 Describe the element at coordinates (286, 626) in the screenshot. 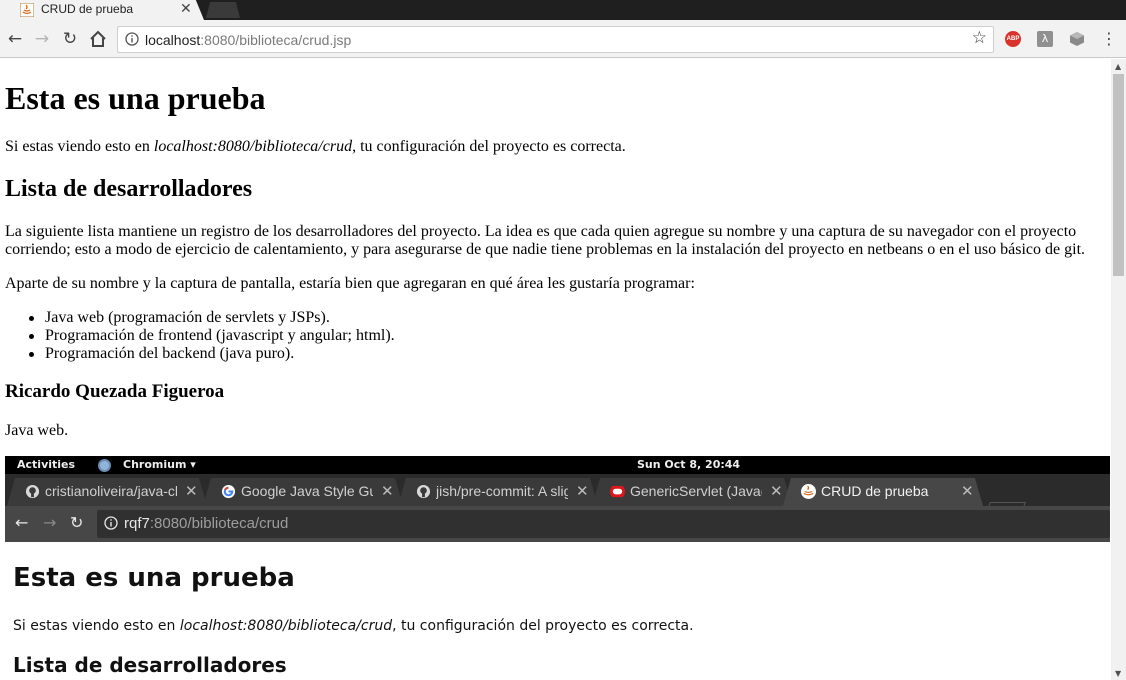

I see `screenshot-intro-url: localhost:8080/biblioteca/crud` at that location.